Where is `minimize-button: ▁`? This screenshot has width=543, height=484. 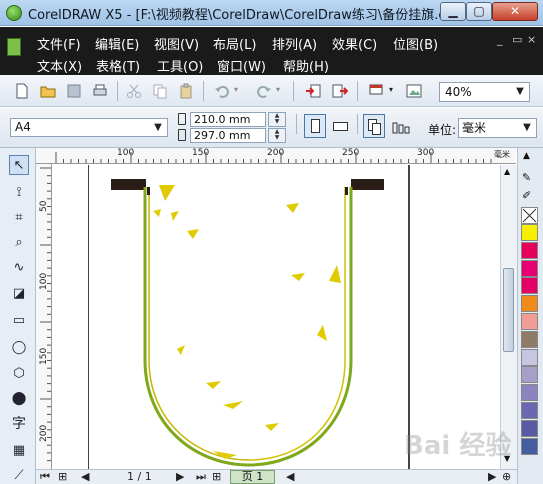
minimize-button: ▁ is located at coordinates (453, 11).